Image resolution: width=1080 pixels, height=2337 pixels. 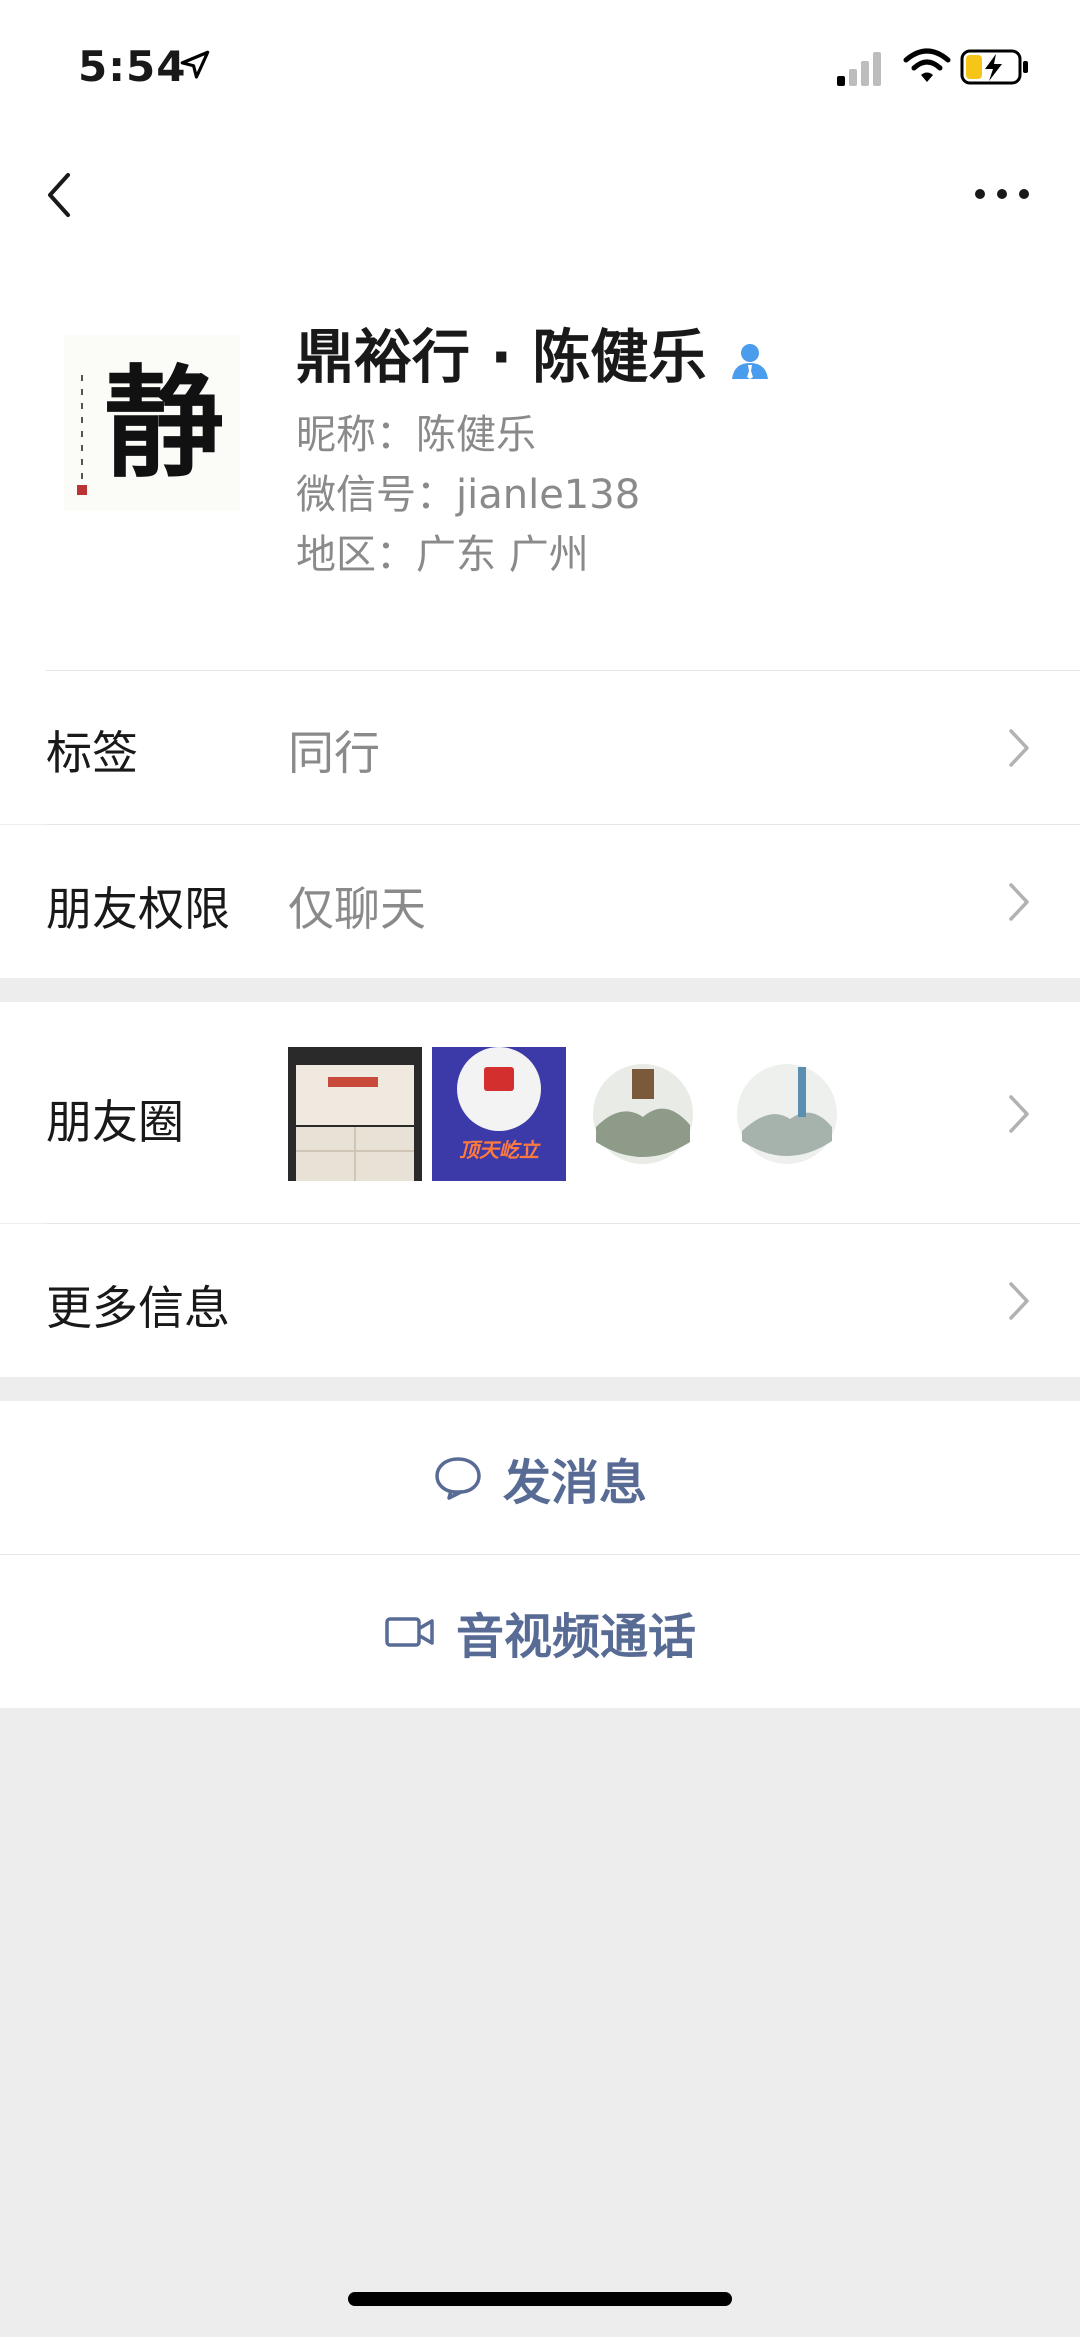 What do you see at coordinates (164, 423) in the screenshot?
I see `avatar-char: 静` at bounding box center [164, 423].